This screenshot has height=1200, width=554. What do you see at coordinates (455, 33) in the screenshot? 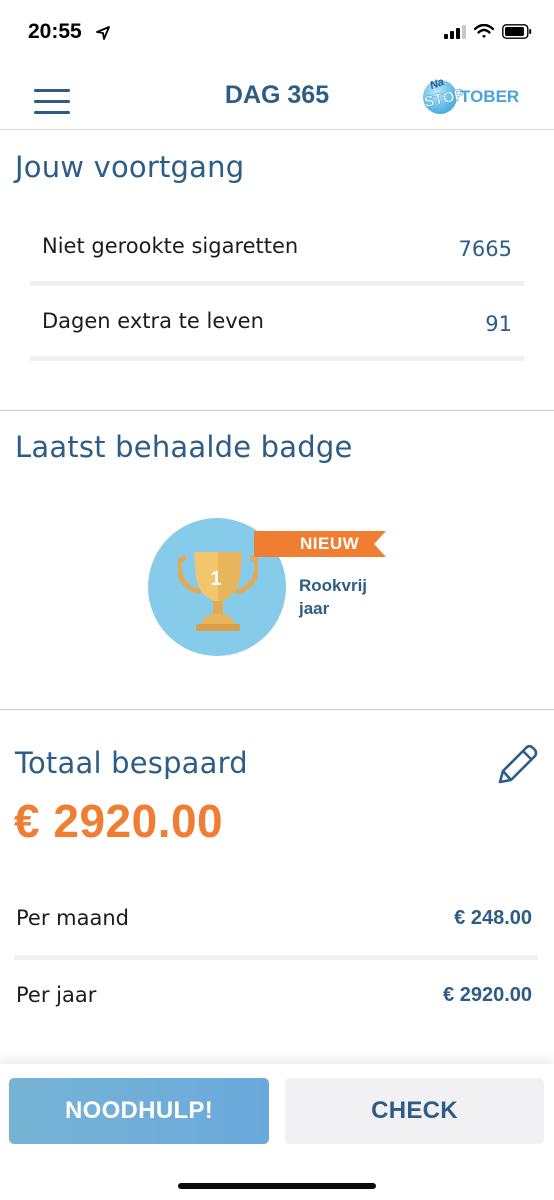
I see `signal-bars-icon` at bounding box center [455, 33].